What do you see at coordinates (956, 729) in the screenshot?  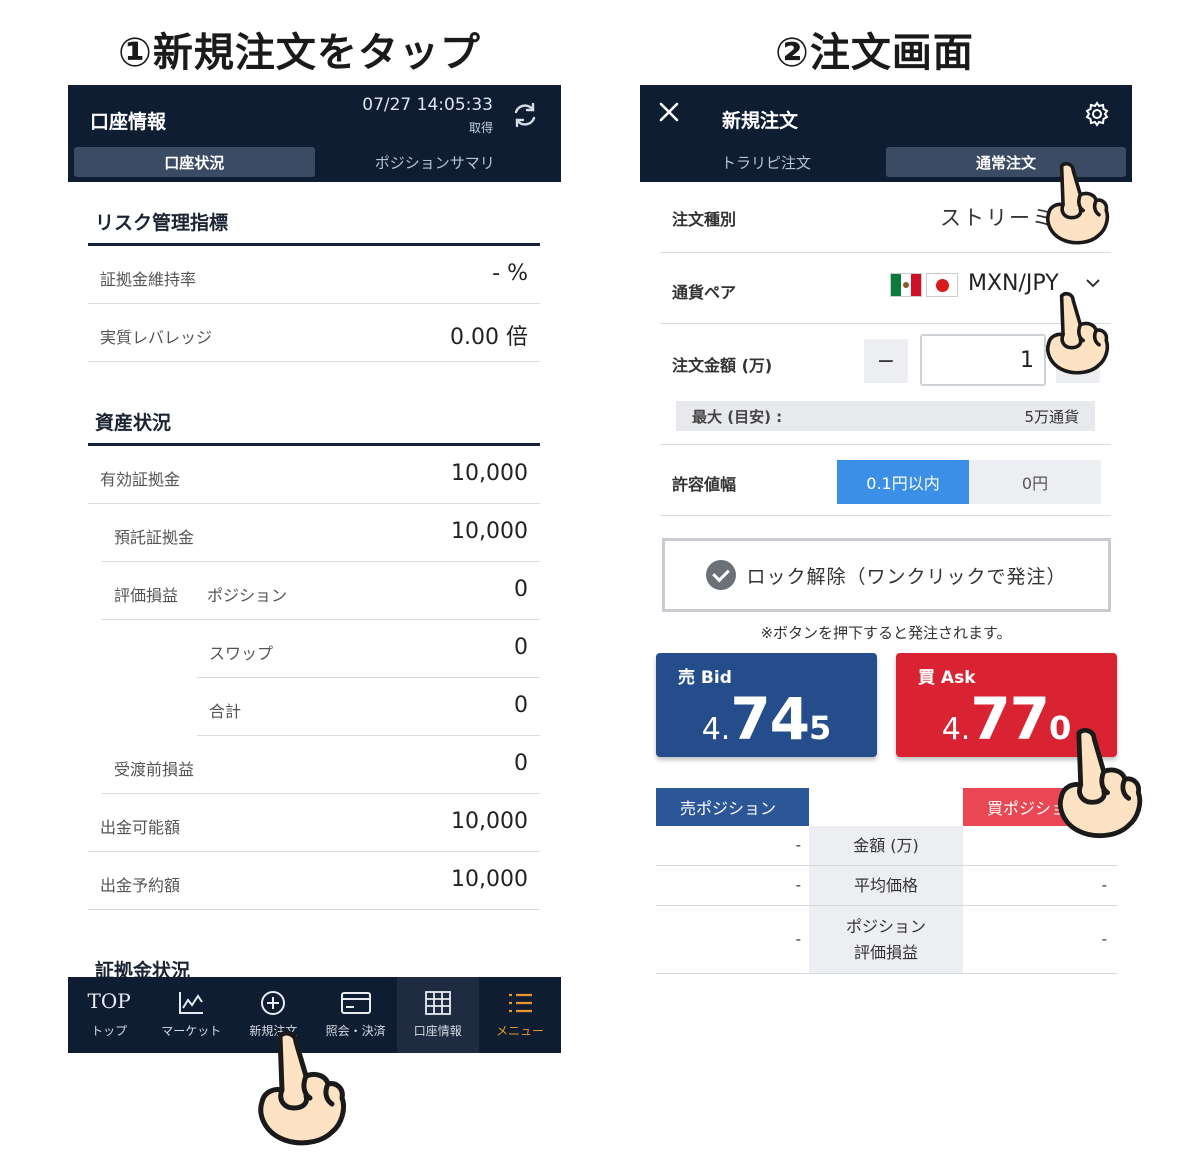 I see `ask-price-int: 4.` at bounding box center [956, 729].